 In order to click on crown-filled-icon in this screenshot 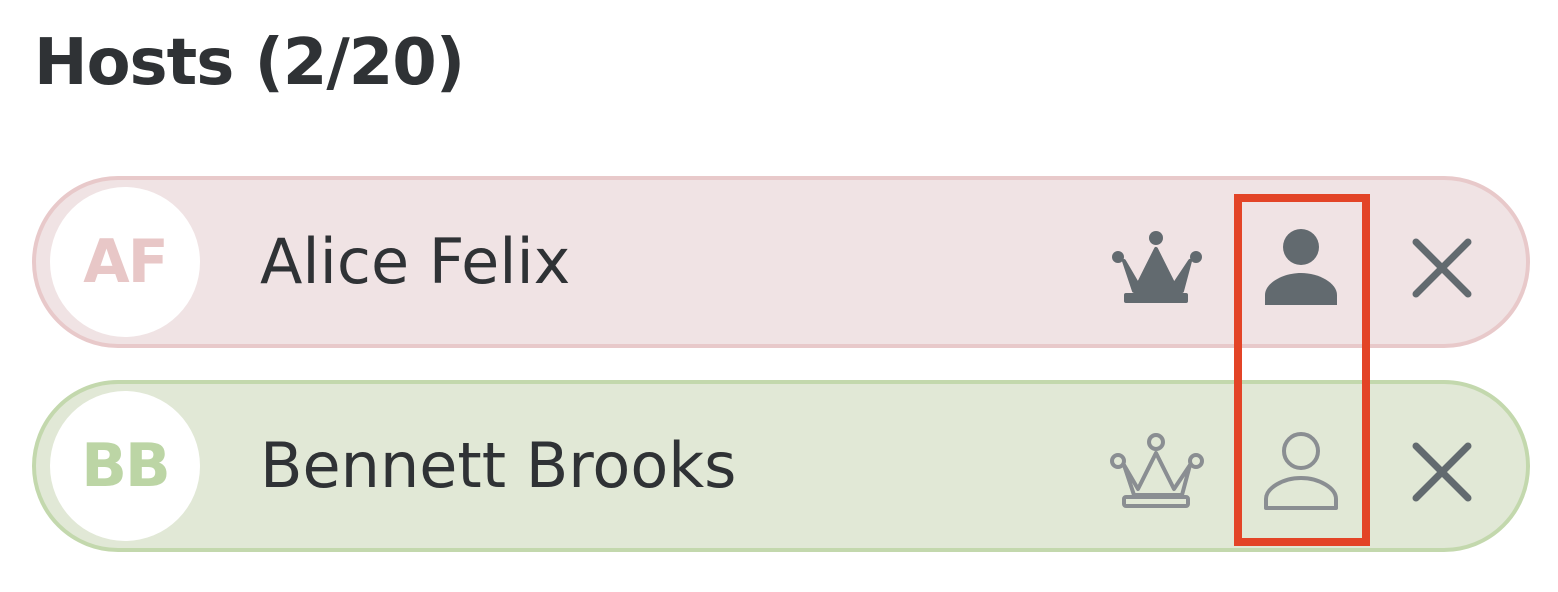, I will do `click(1157, 267)`.